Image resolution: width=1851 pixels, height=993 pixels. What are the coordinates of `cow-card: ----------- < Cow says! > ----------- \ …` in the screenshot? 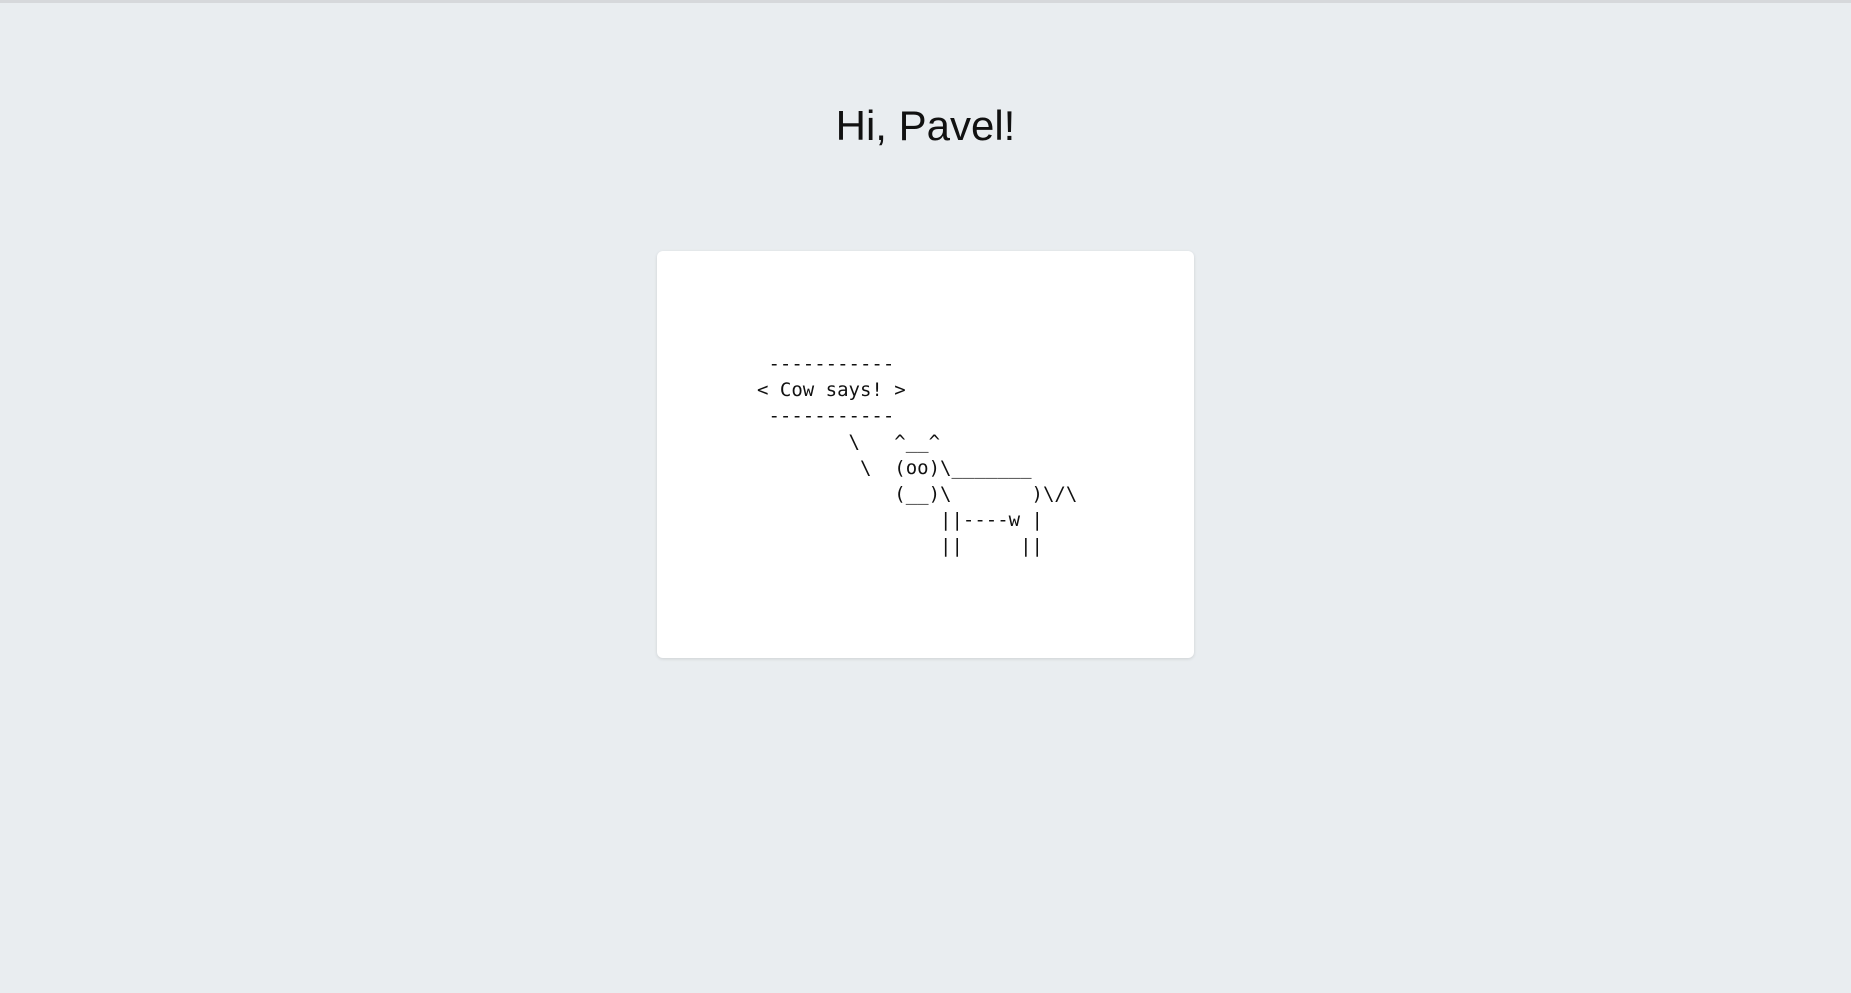 It's located at (925, 454).